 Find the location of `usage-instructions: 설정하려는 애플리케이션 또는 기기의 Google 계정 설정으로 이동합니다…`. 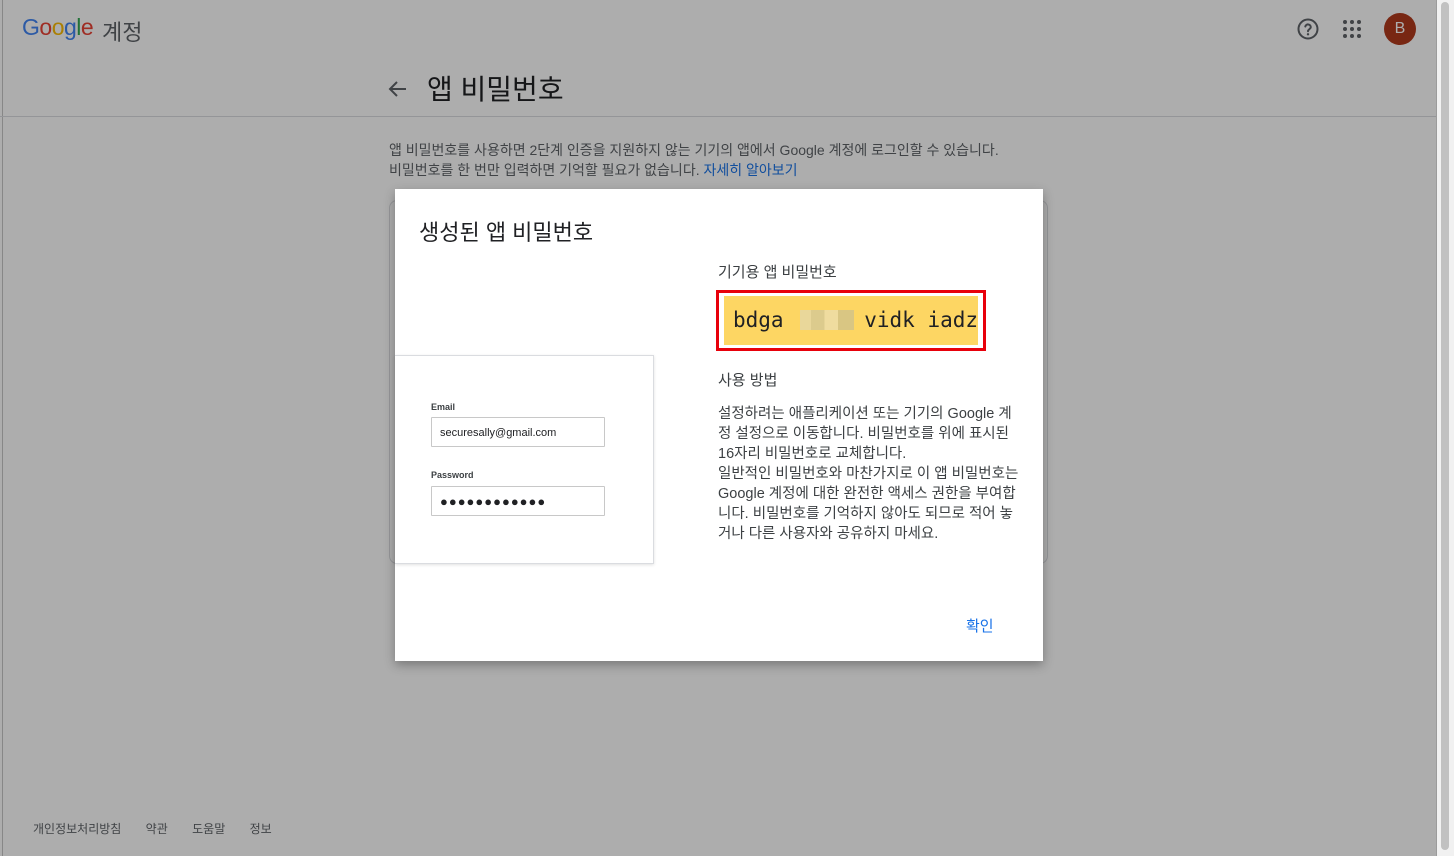

usage-instructions: 설정하려는 애플리케이션 또는 기기의 Google 계정 설정으로 이동합니다… is located at coordinates (869, 474).